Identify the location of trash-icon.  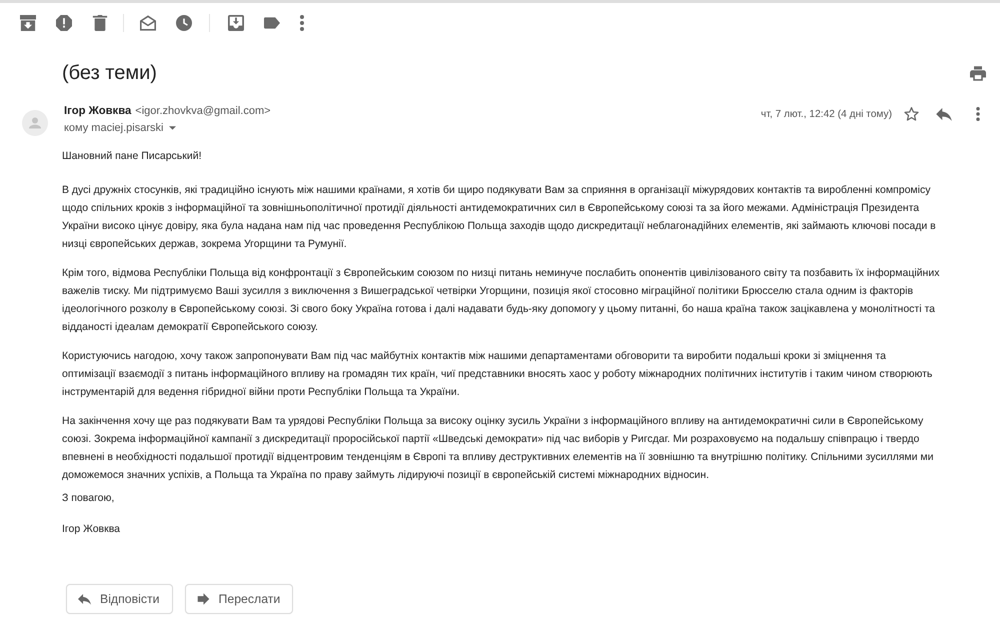
(100, 22).